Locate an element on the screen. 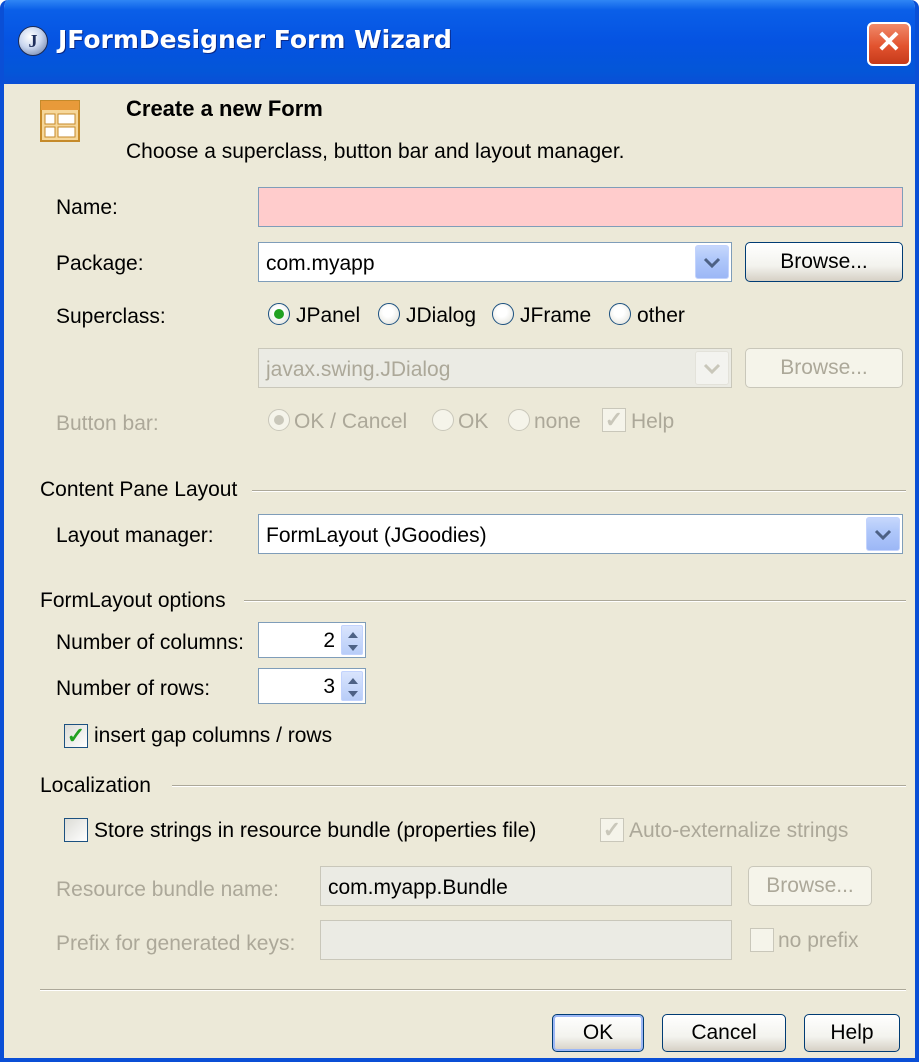 This screenshot has height=1062, width=919. button-bar-ok-radio is located at coordinates (443, 420).